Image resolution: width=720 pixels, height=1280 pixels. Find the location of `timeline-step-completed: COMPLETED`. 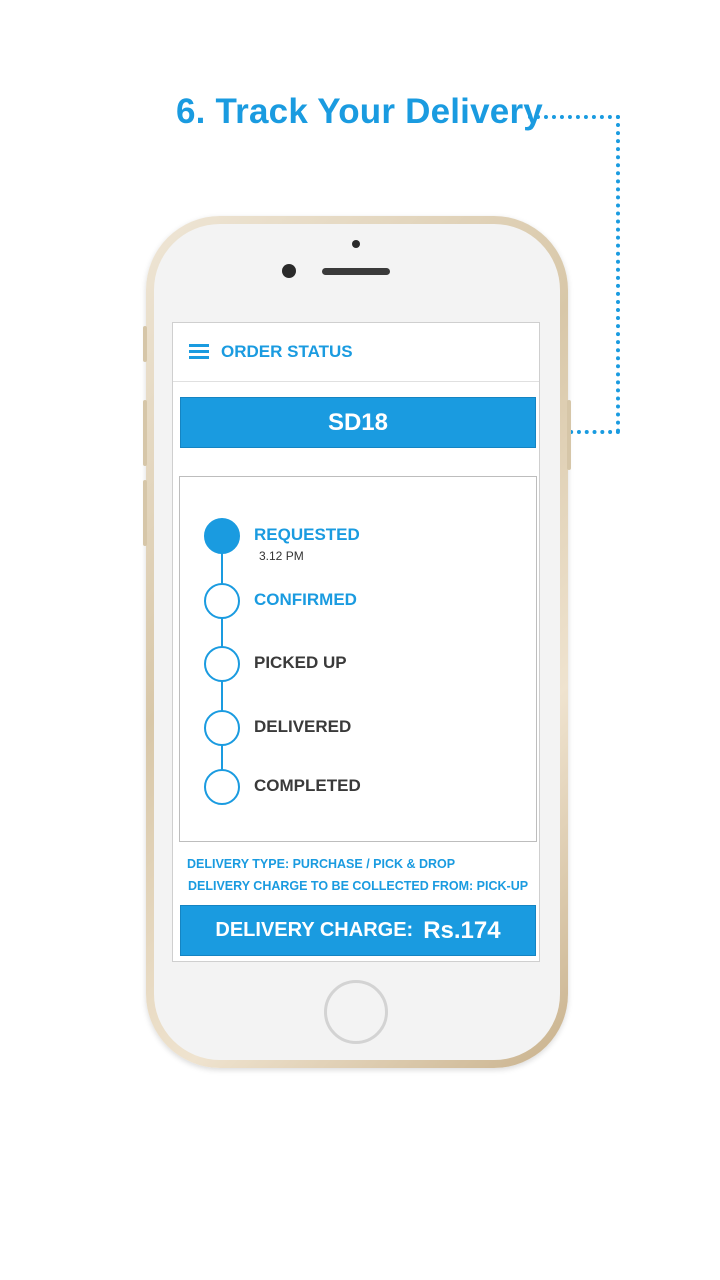

timeline-step-completed: COMPLETED is located at coordinates (364, 788).